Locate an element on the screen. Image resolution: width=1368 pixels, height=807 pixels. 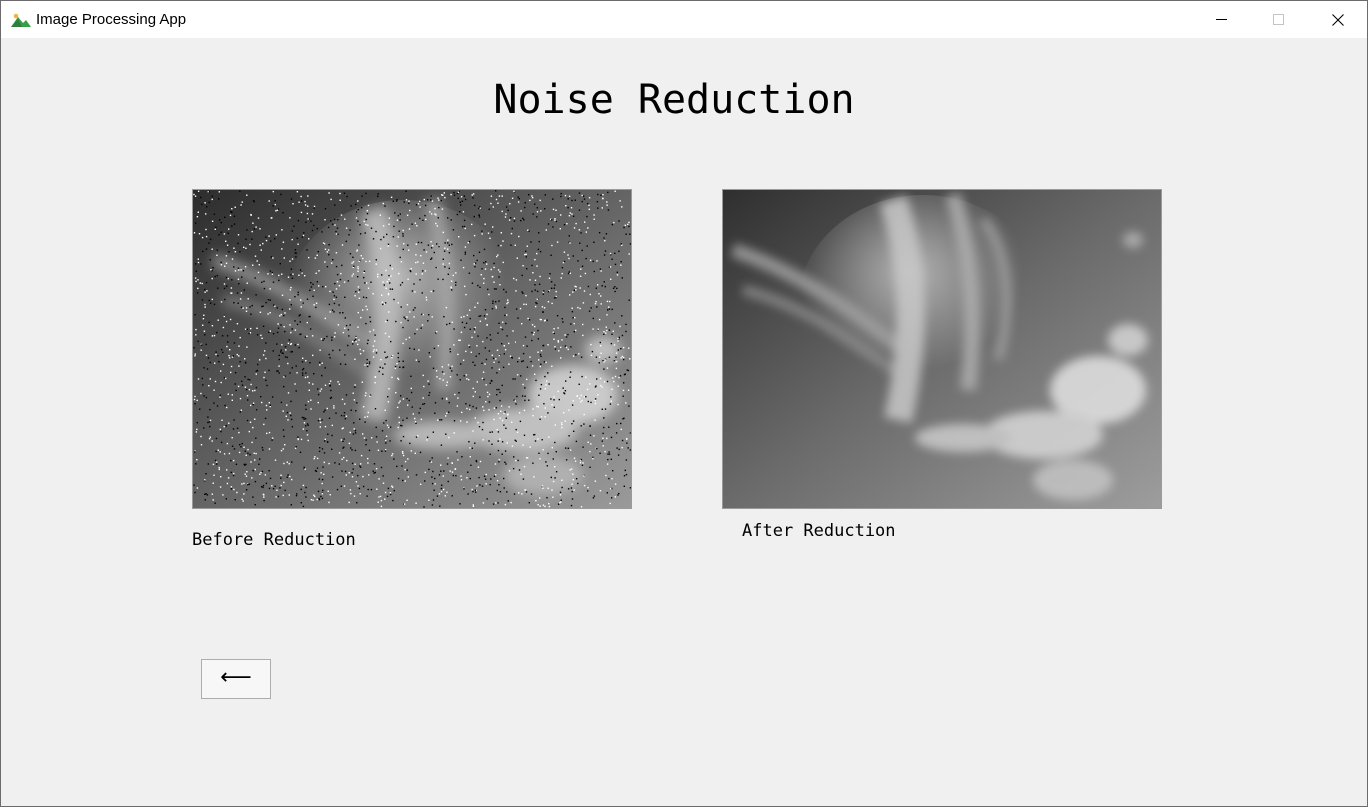
minimize-icon is located at coordinates (1221, 19).